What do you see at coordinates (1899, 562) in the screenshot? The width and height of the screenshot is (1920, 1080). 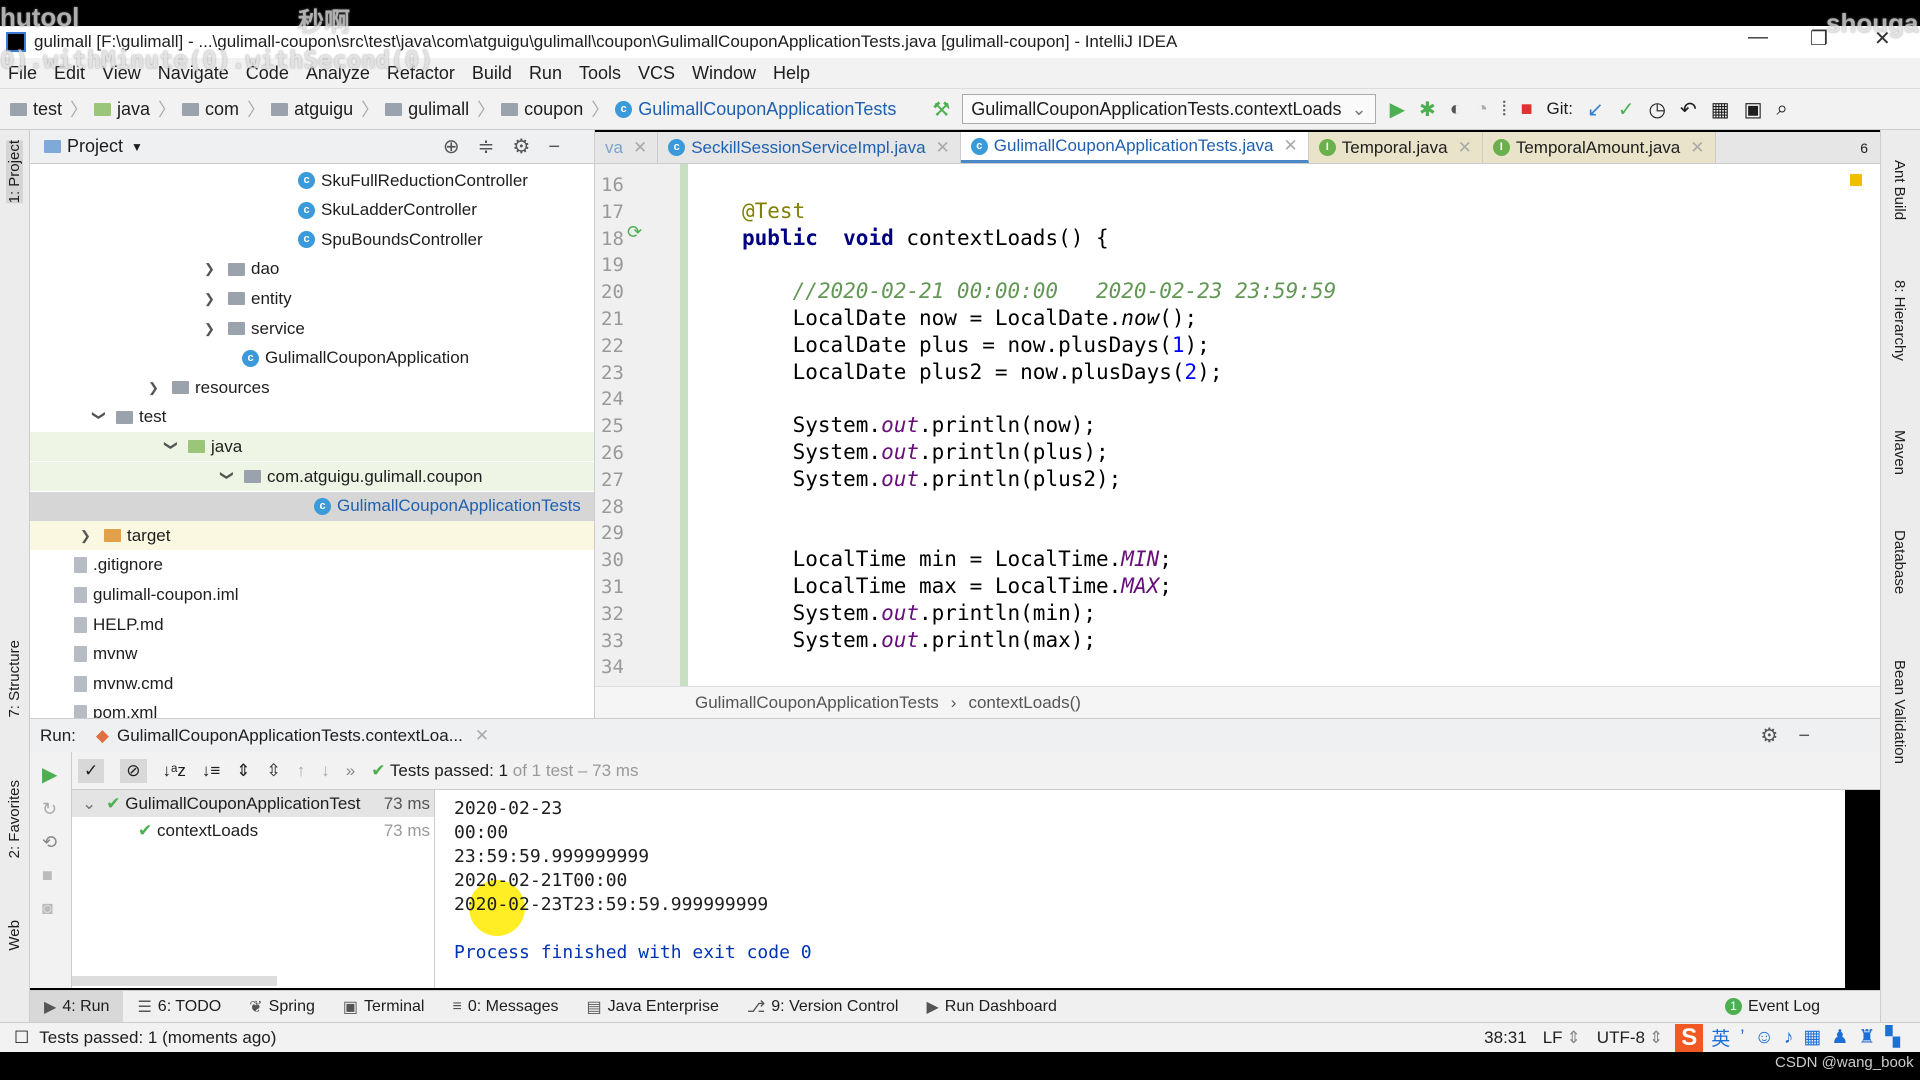 I see `tool-database: Database` at bounding box center [1899, 562].